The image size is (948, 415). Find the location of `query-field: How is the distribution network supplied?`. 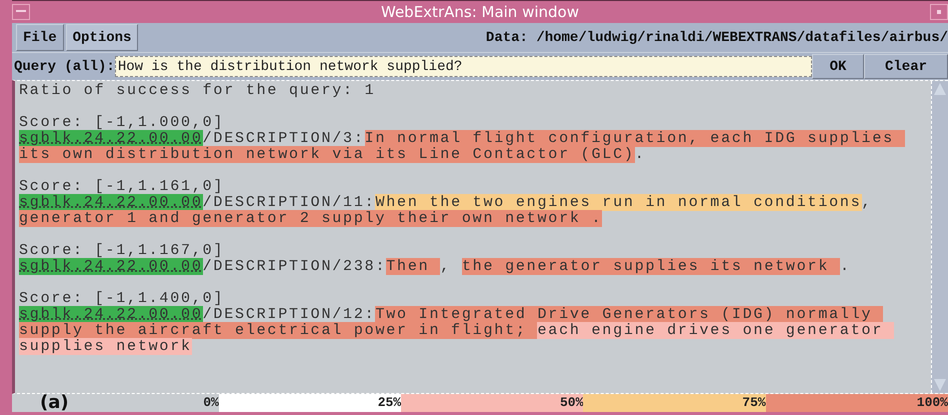

query-field: How is the distribution network supplied? is located at coordinates (463, 66).